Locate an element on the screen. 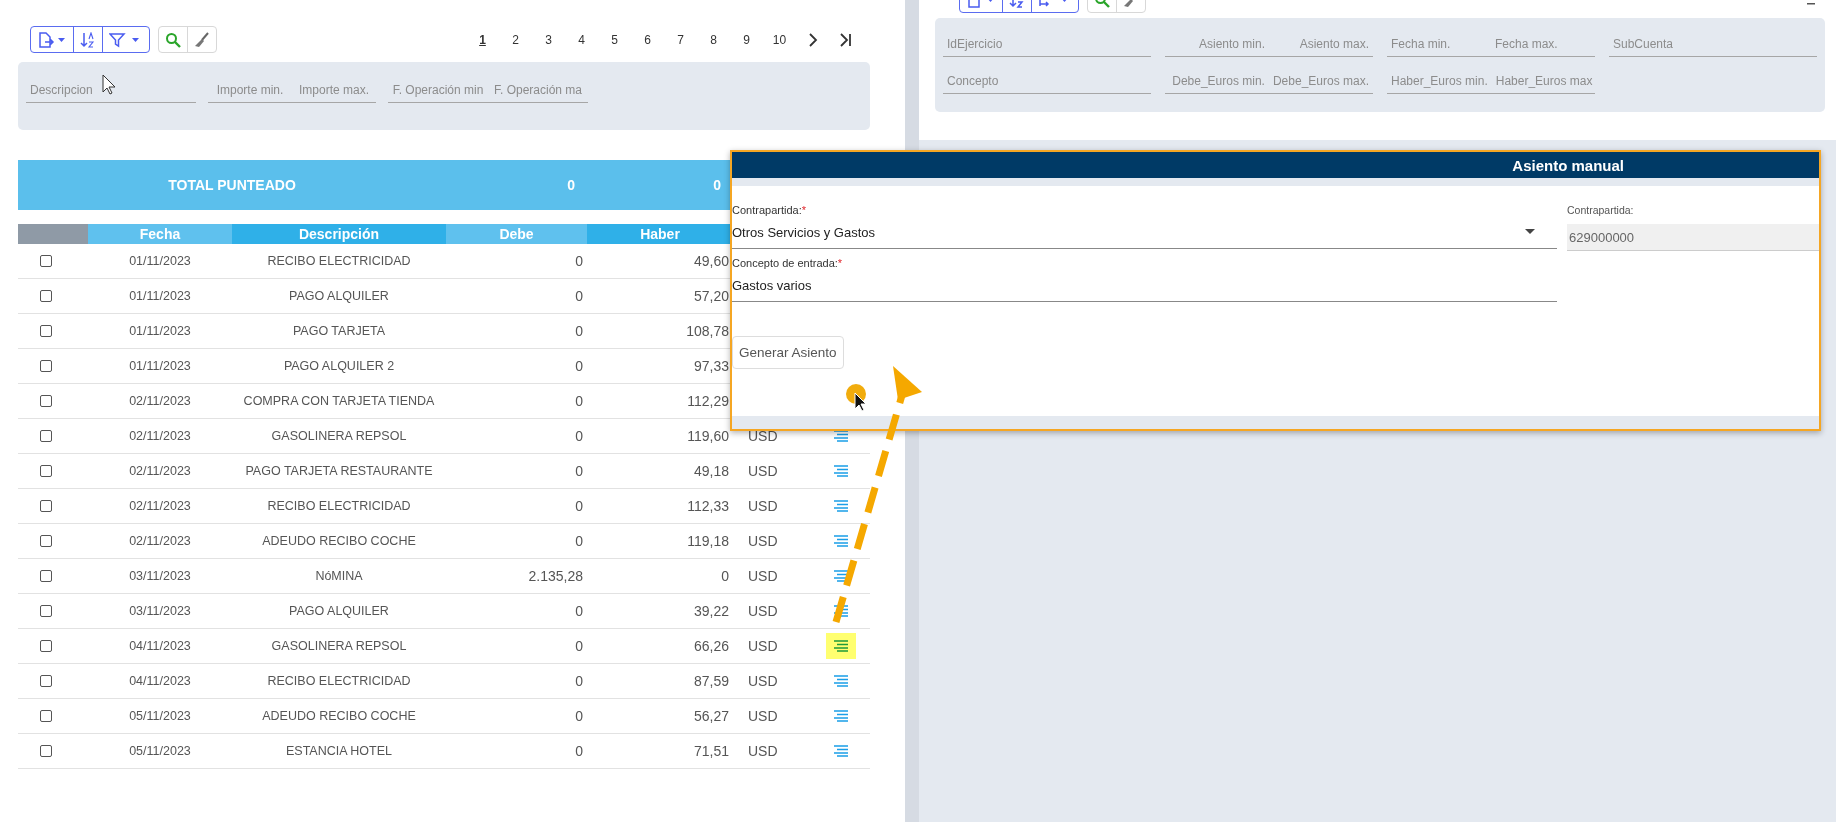  haber-cell-text: 119,18 is located at coordinates (708, 541).